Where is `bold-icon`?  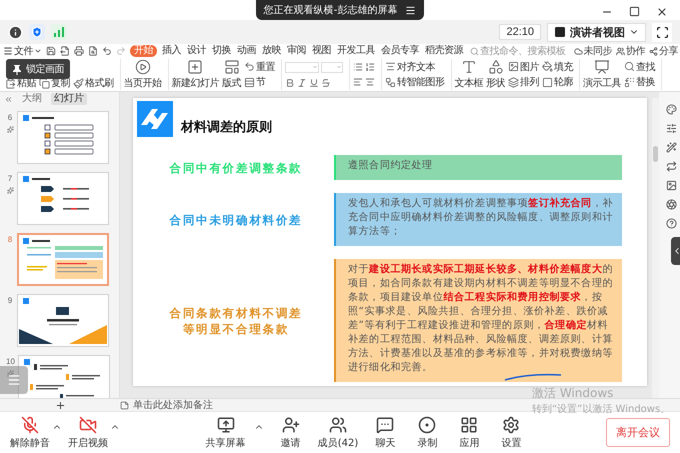
bold-icon is located at coordinates (290, 83).